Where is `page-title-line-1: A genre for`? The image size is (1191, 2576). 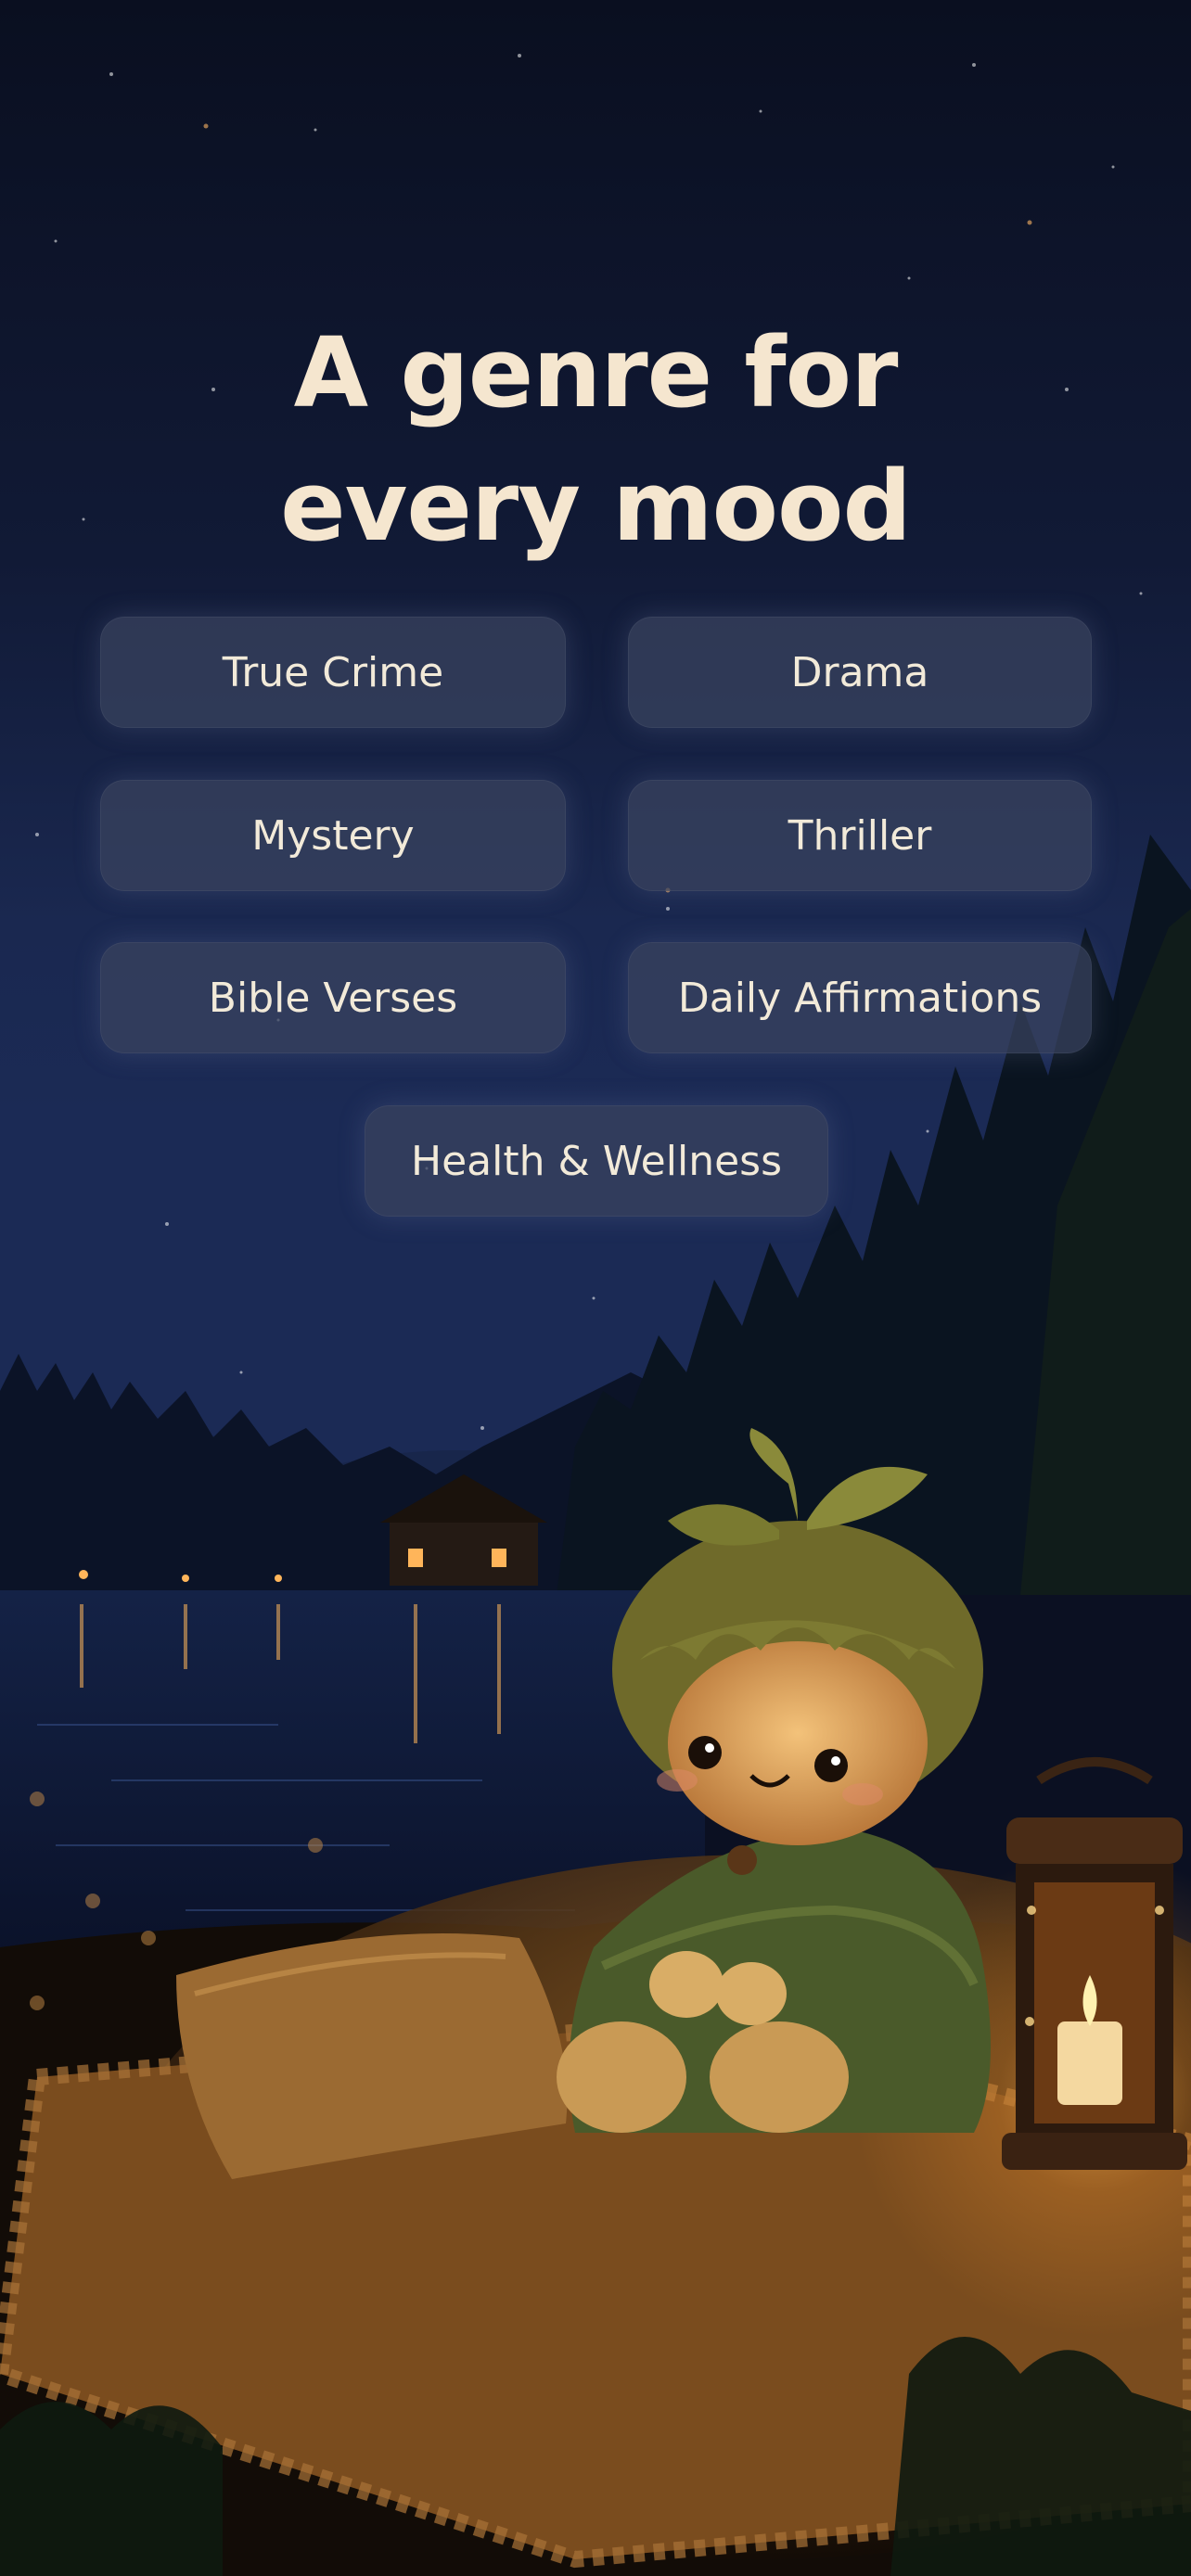
page-title-line-1: A genre for is located at coordinates (596, 373).